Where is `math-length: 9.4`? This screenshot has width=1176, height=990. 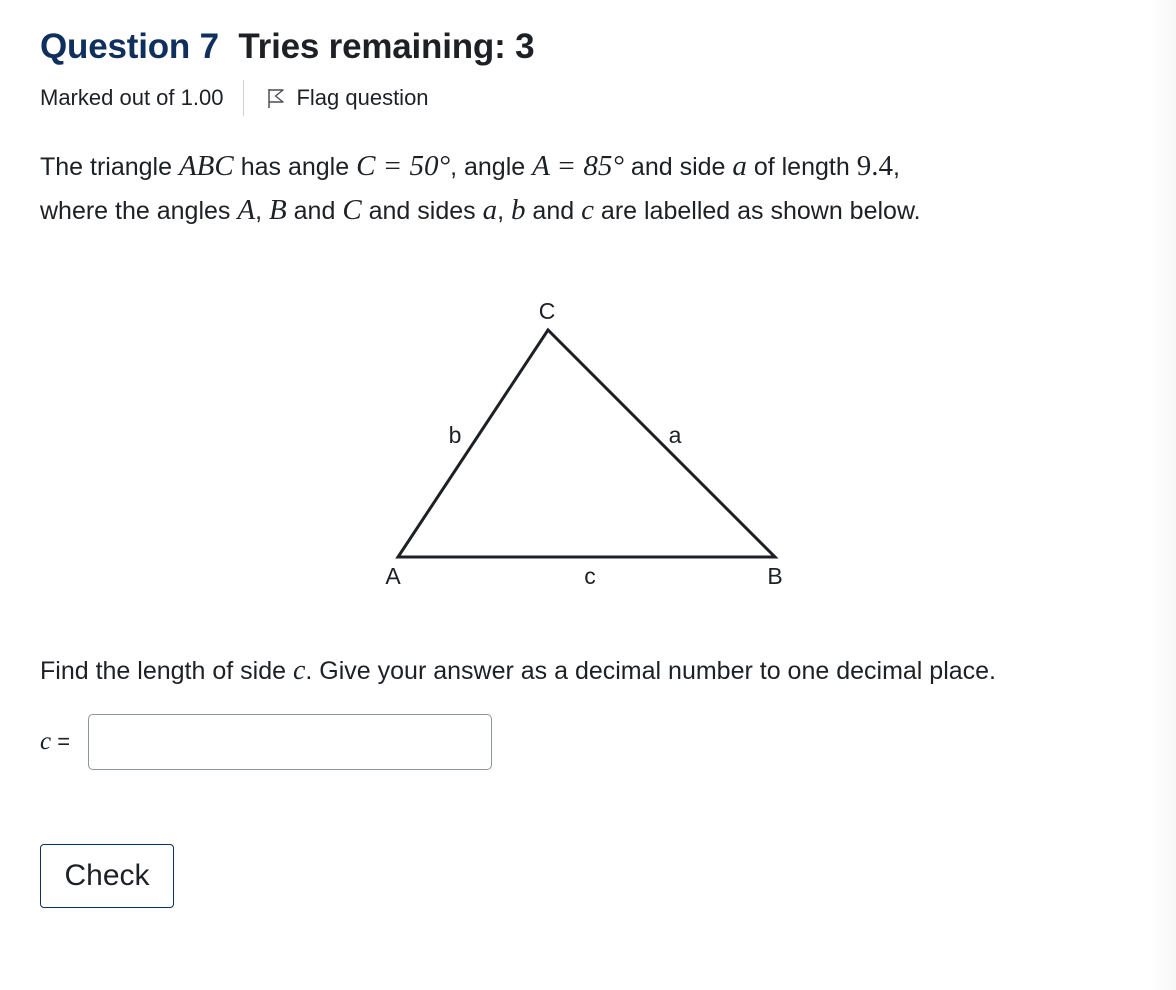 math-length: 9.4 is located at coordinates (874, 166).